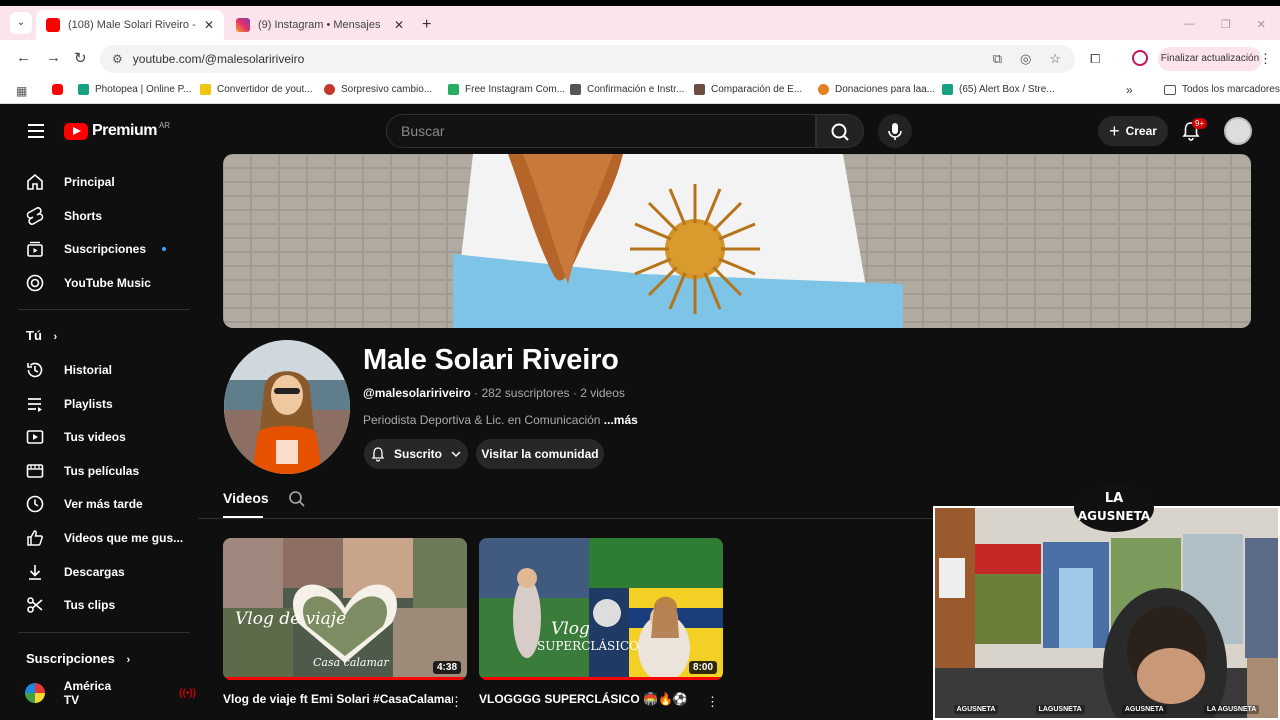 This screenshot has width=1280, height=720. I want to click on update-button: Finalizar actualización, so click(1210, 59).